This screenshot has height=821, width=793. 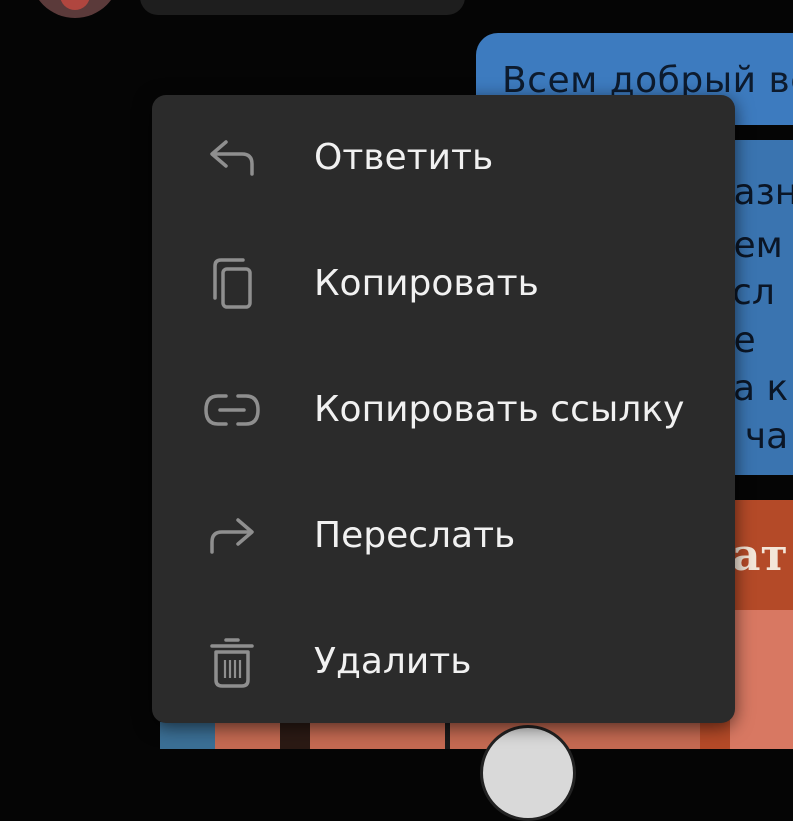 I want to click on menu-item-reply: Ответить, so click(x=443, y=158).